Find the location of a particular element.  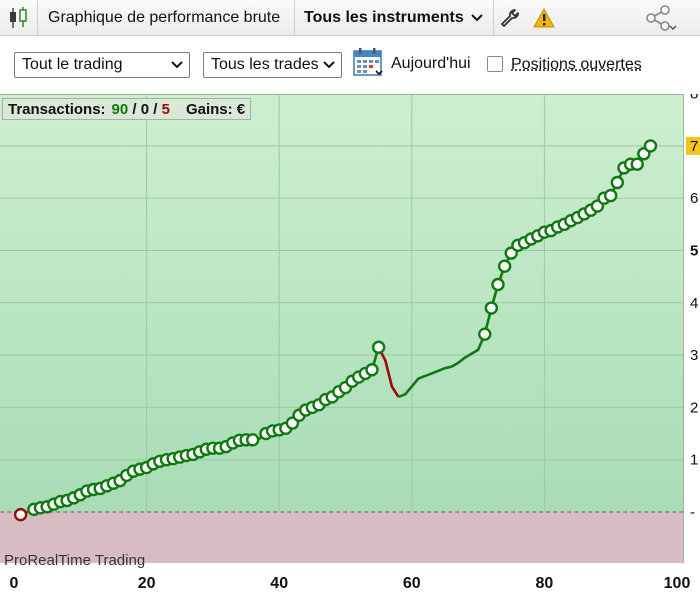

candlestick-icon is located at coordinates (19, 17).